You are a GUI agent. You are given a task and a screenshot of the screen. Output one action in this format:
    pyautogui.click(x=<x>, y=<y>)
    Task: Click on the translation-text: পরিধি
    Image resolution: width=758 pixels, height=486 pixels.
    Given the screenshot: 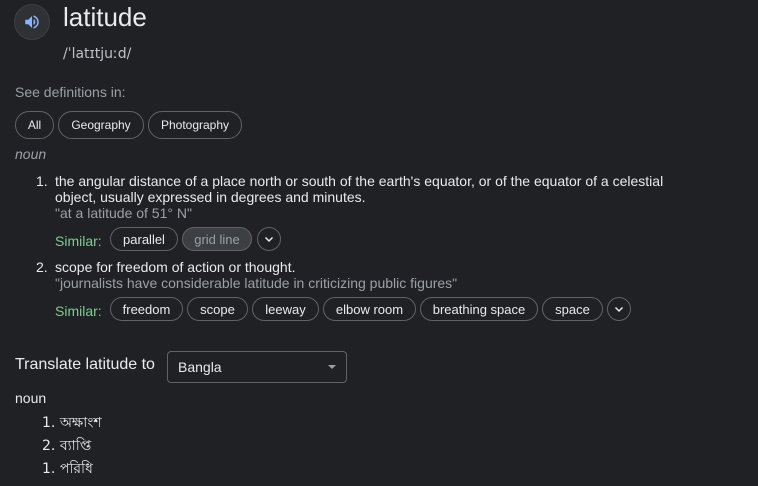 What is the action you would take?
    pyautogui.click(x=76, y=469)
    